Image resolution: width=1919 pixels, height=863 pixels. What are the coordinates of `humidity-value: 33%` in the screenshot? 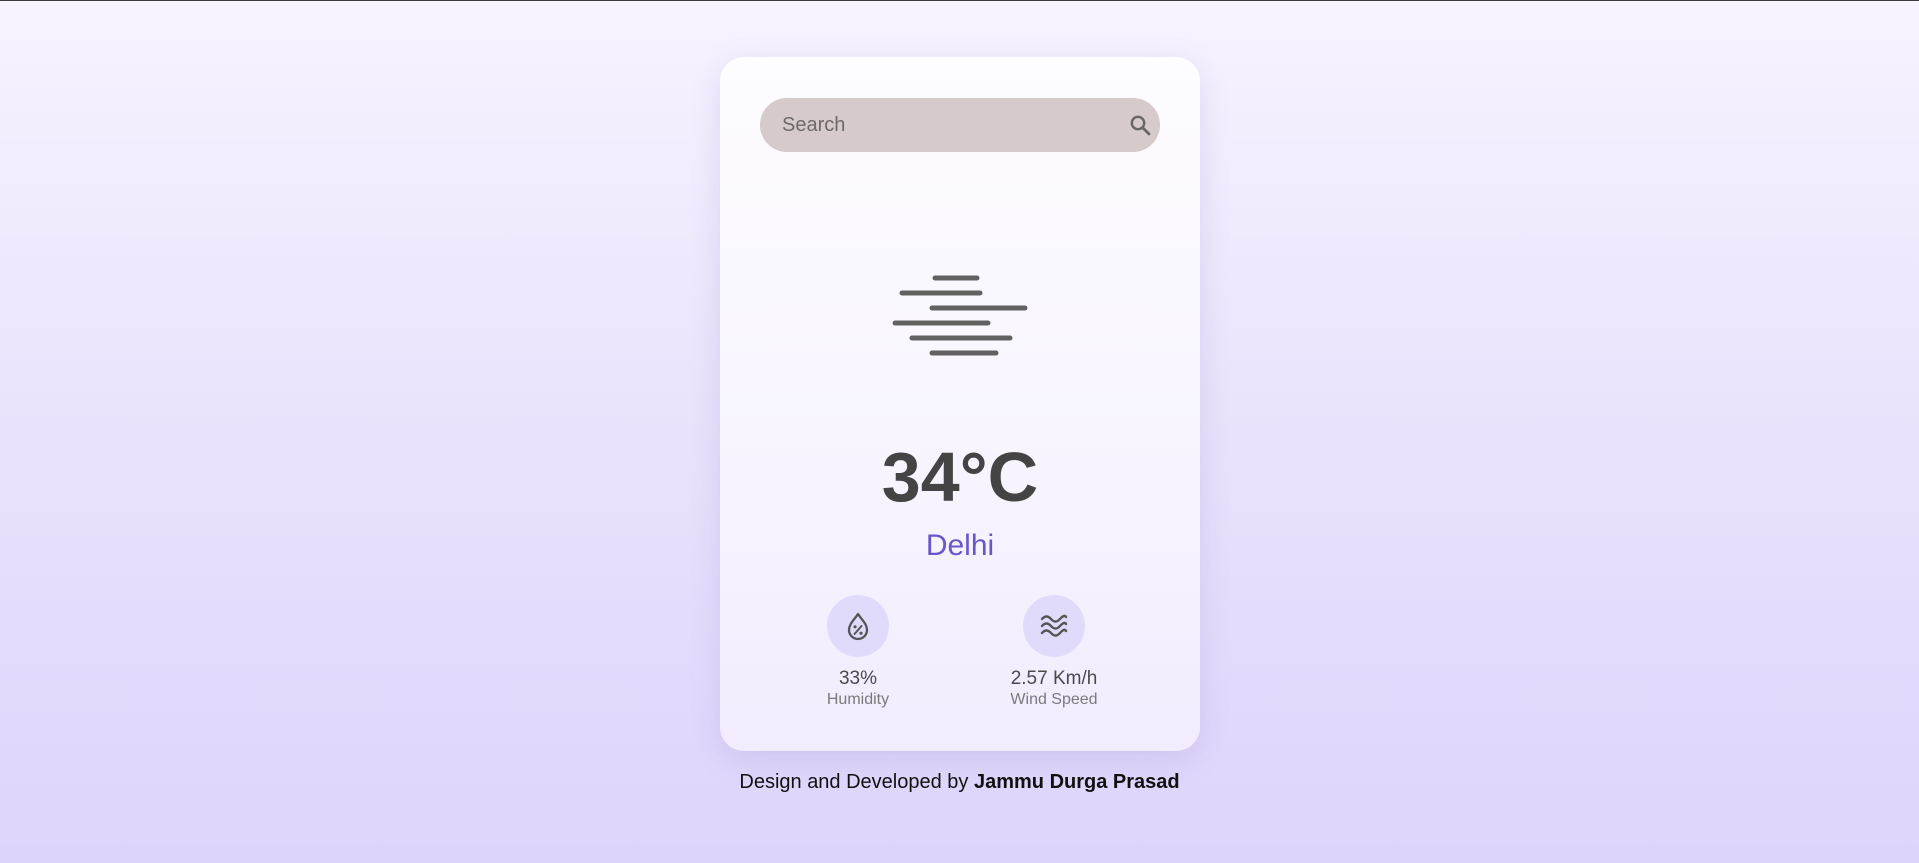 It's located at (858, 678).